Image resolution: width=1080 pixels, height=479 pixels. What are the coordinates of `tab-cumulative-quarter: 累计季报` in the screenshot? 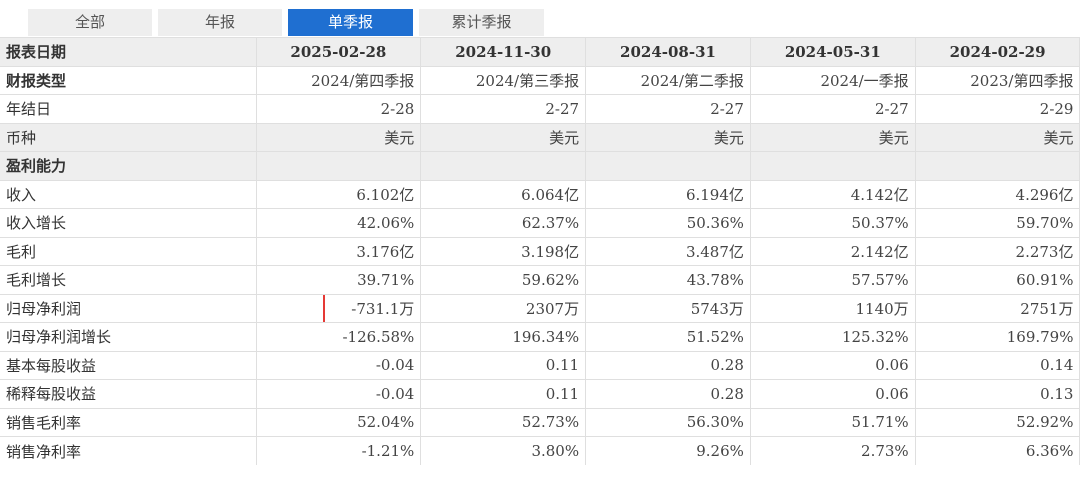 It's located at (481, 22).